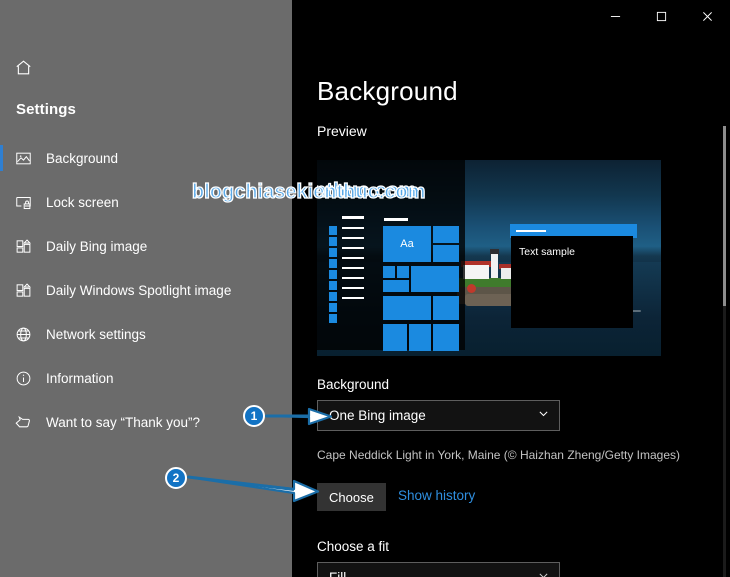  I want to click on sidebar-item-label: Information, so click(80, 378).